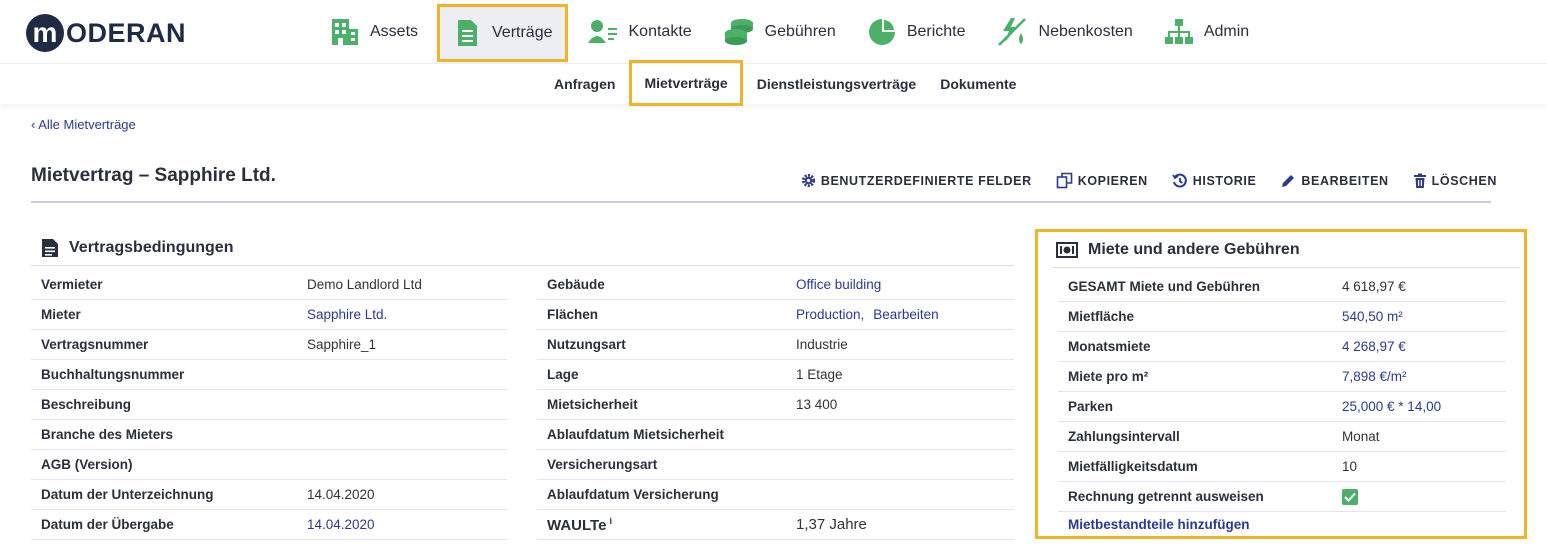 The height and width of the screenshot is (545, 1547). Describe the element at coordinates (1178, 31) in the screenshot. I see `org-chart-icon` at that location.